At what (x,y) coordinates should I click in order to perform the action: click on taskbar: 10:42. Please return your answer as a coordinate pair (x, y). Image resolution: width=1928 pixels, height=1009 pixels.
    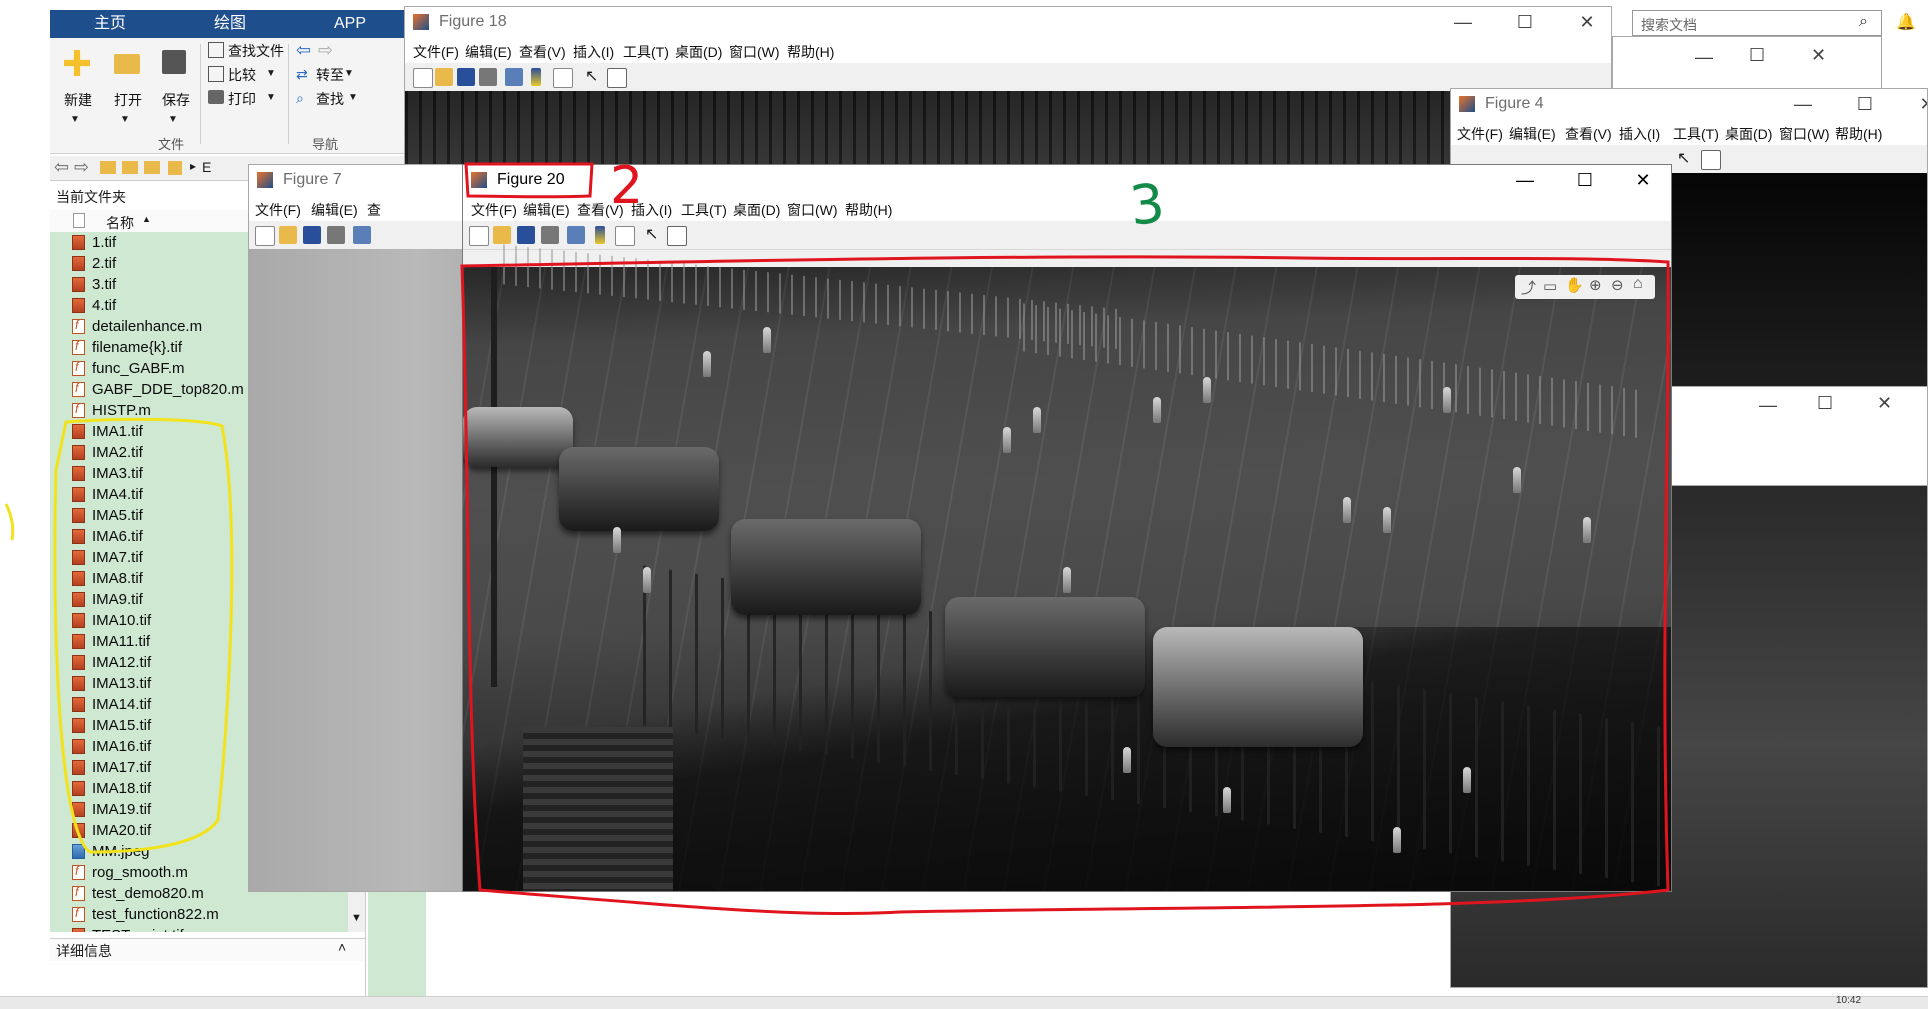
    Looking at the image, I should click on (964, 1002).